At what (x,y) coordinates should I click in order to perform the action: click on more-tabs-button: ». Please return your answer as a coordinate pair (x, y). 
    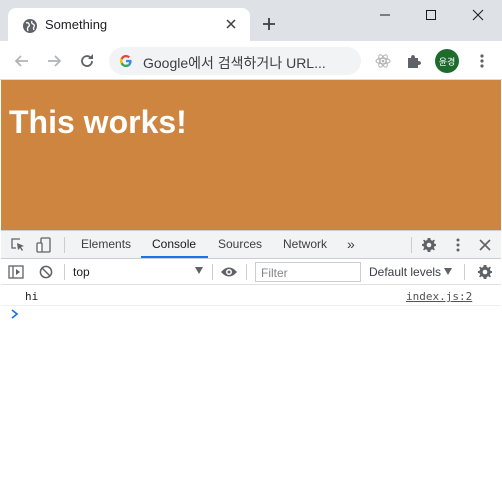
    Looking at the image, I should click on (351, 244).